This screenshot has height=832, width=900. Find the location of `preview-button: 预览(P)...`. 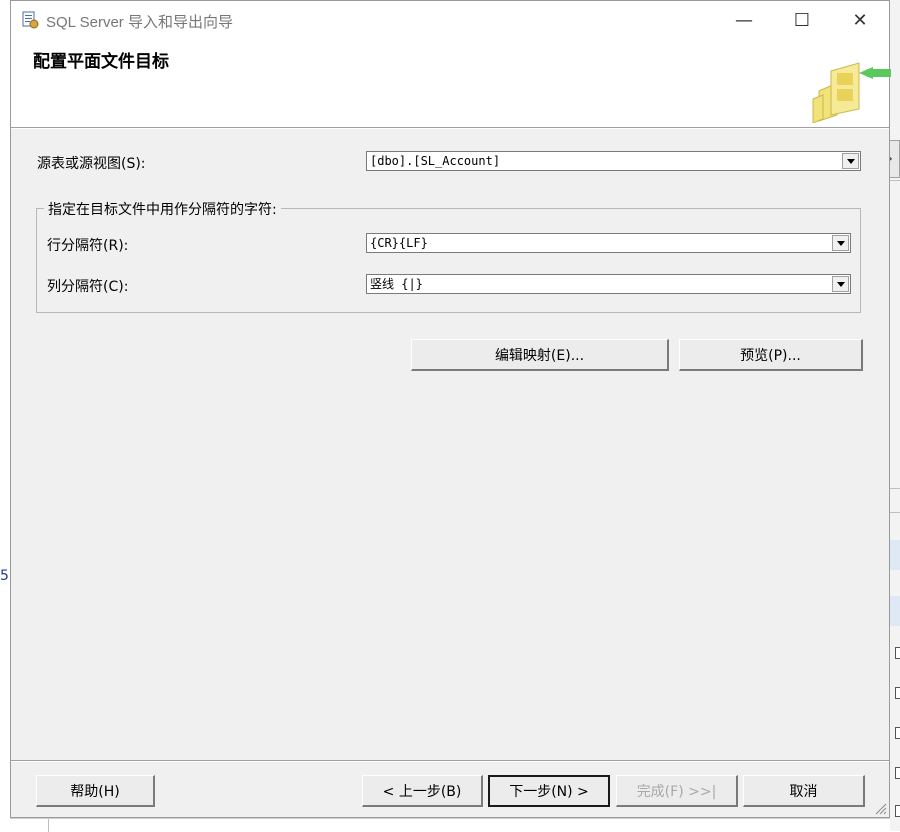

preview-button: 预览(P)... is located at coordinates (771, 355).